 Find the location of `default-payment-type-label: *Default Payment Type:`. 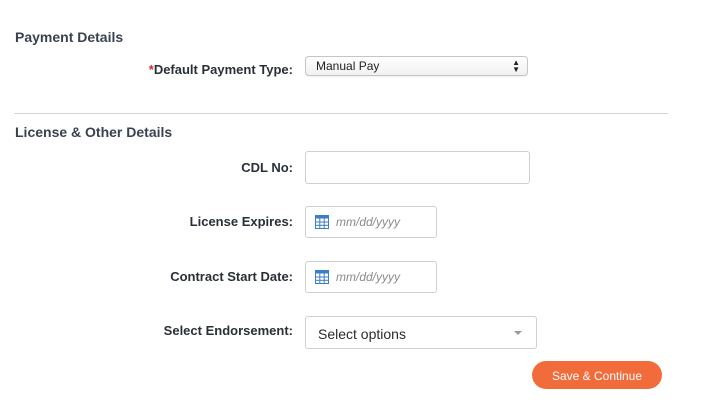

default-payment-type-label: *Default Payment Type: is located at coordinates (221, 69).